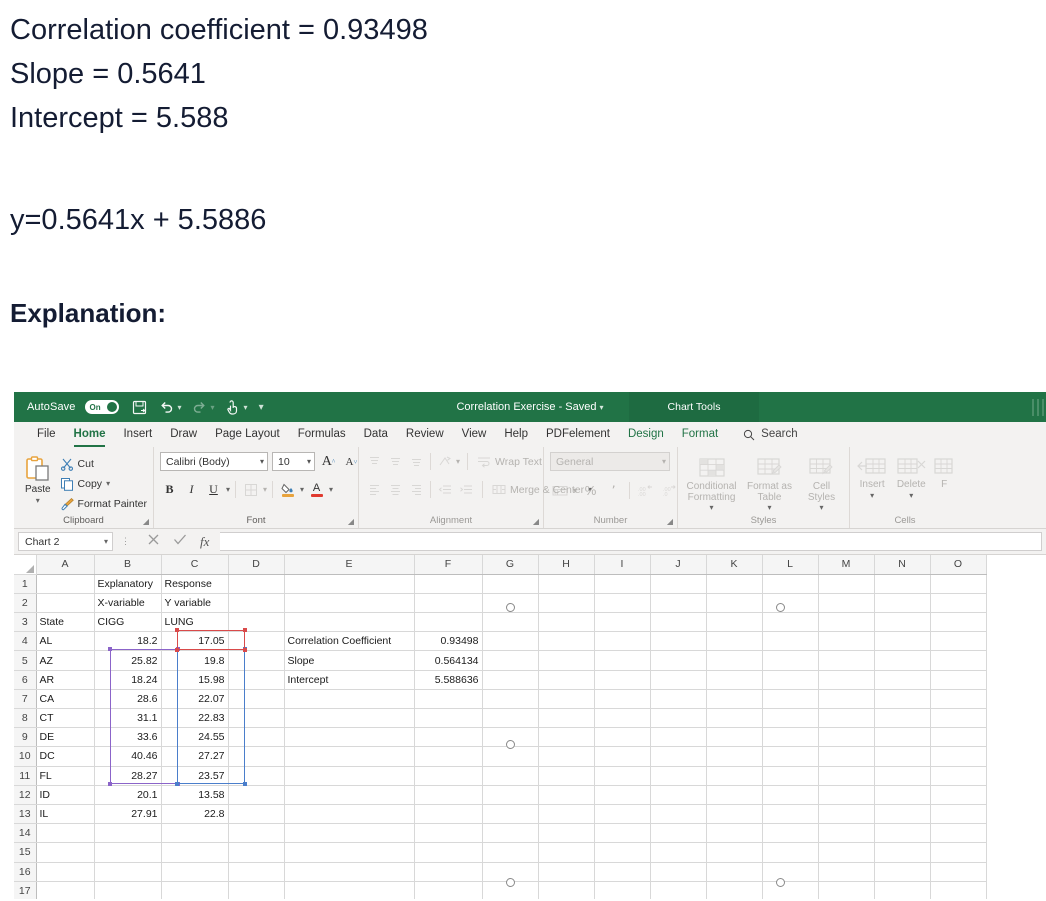 This screenshot has height=901, width=1046. Describe the element at coordinates (395, 461) in the screenshot. I see `align-middle-icon` at that location.